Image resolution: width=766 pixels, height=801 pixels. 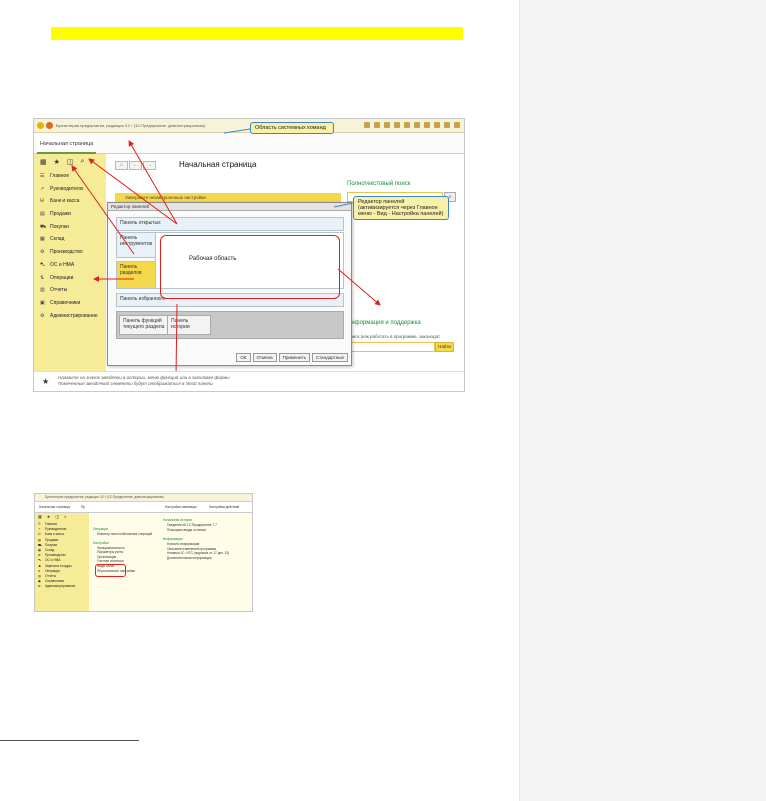 What do you see at coordinates (257, 33) in the screenshot?
I see `highlighted-text-bar` at bounding box center [257, 33].